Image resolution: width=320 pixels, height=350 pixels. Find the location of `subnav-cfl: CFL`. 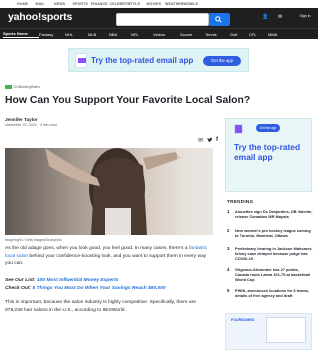

subnav-cfl: CFL is located at coordinates (258, 34).